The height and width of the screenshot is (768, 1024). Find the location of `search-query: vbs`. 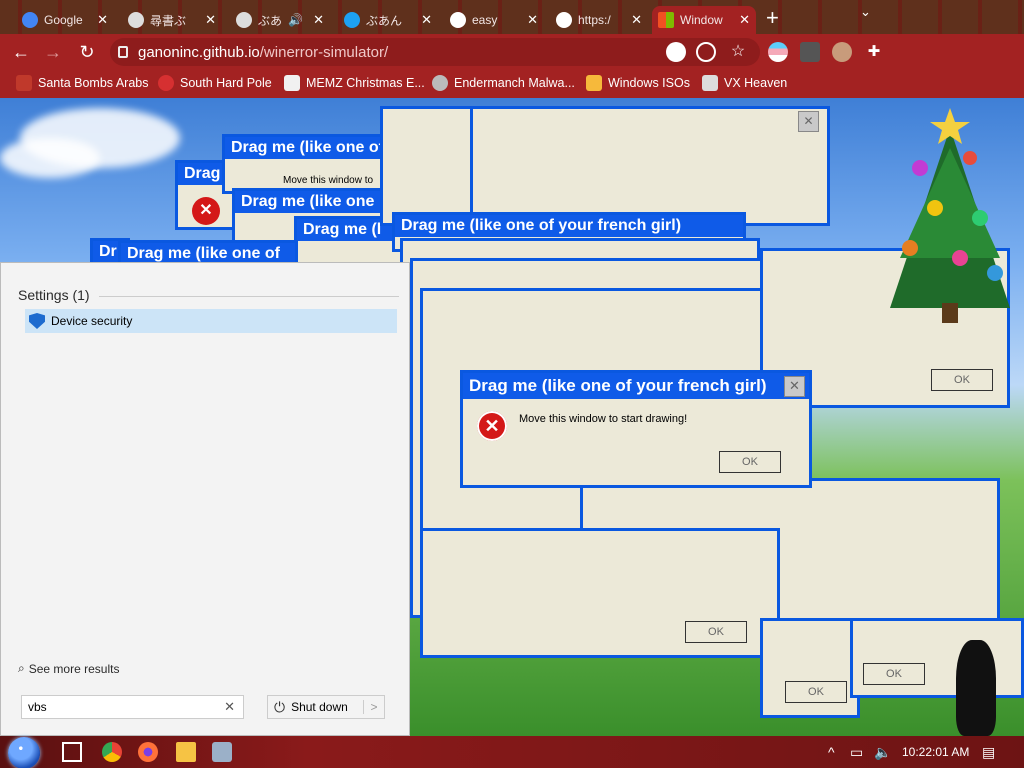

search-query: vbs is located at coordinates (37, 707).